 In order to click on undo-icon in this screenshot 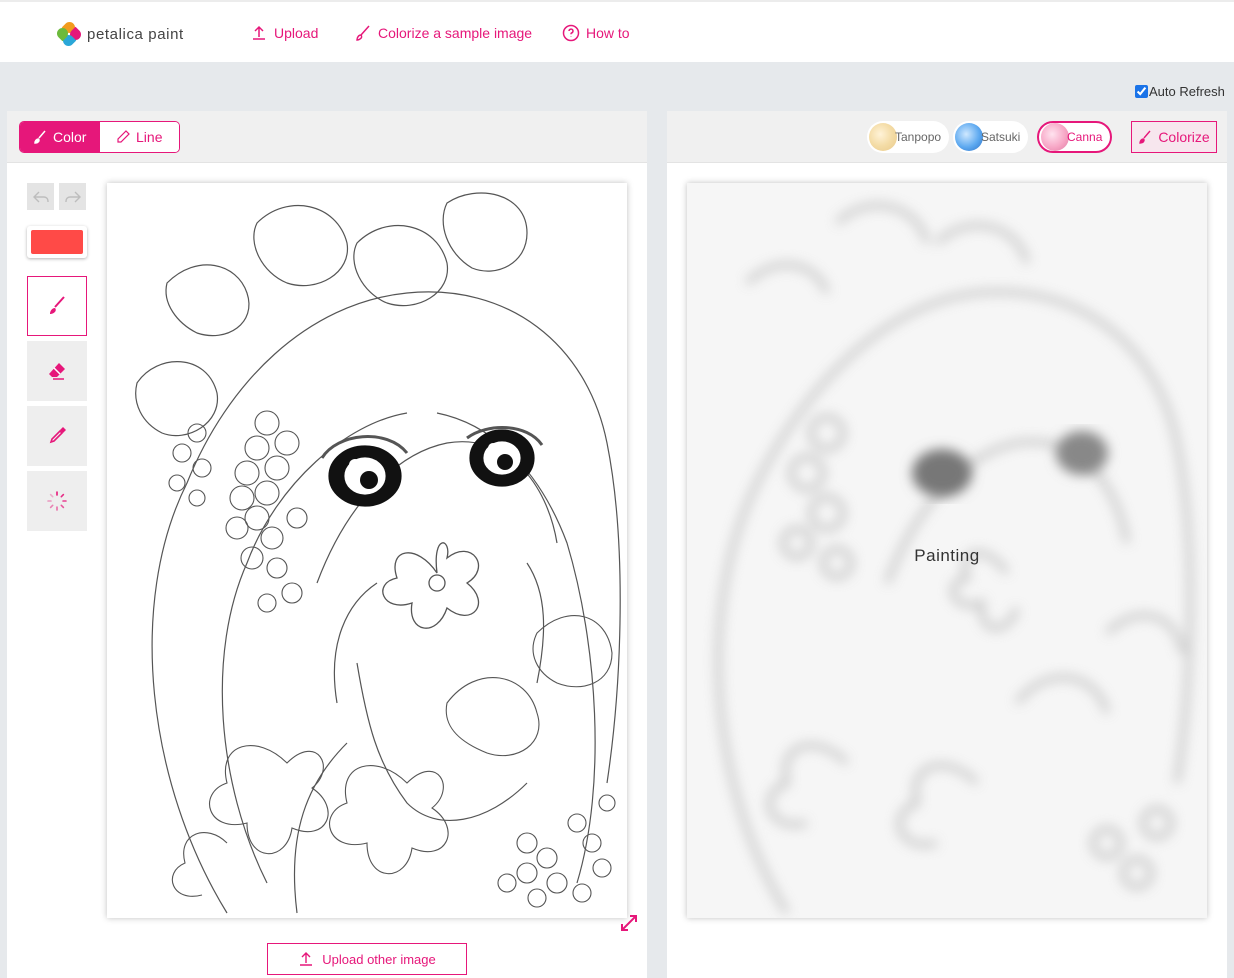, I will do `click(40, 196)`.